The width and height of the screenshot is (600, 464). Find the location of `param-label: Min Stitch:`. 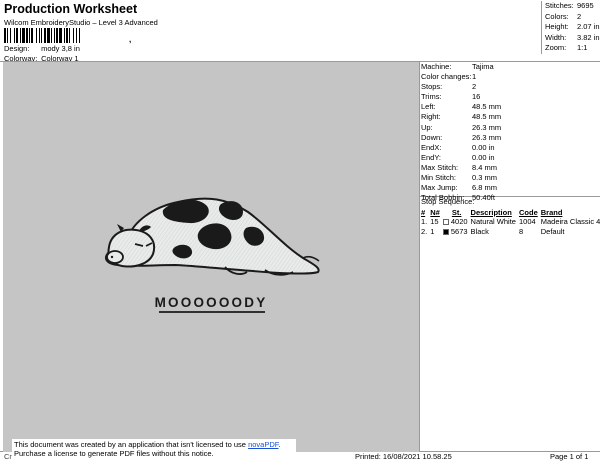

param-label: Min Stitch: is located at coordinates (439, 178).